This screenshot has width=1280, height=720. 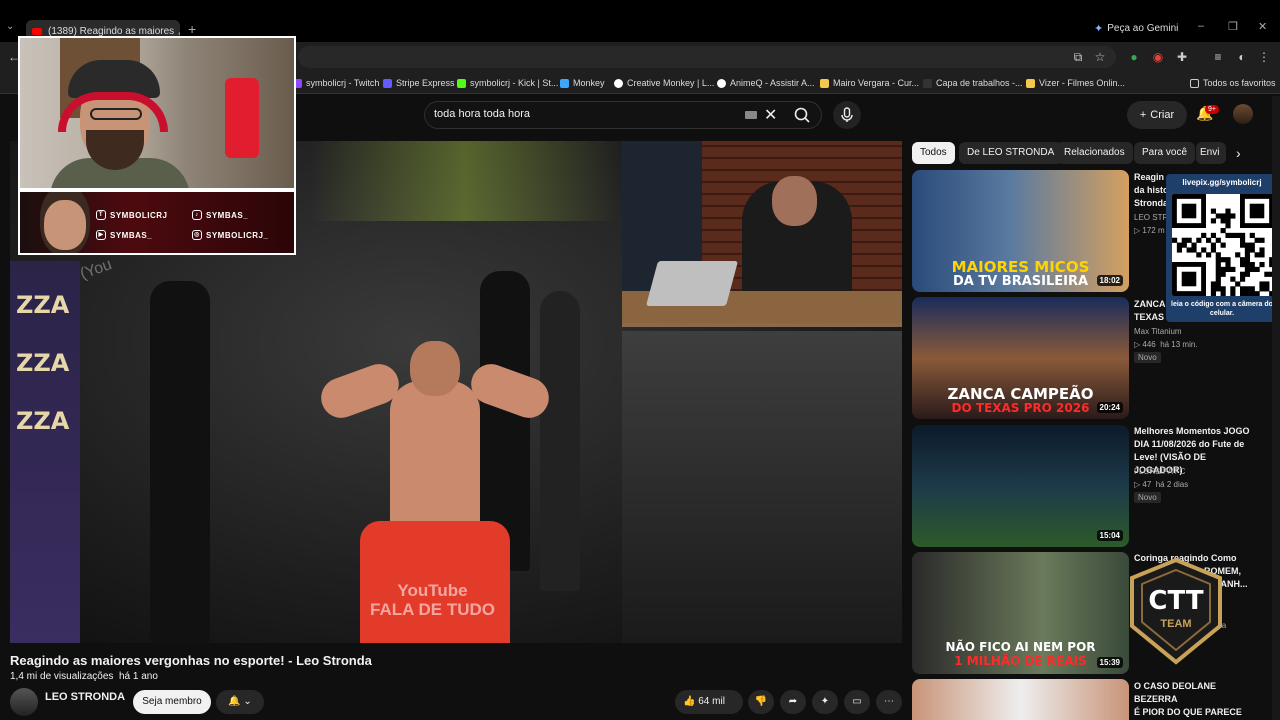 I want to click on create-button: + Criar, so click(x=1157, y=115).